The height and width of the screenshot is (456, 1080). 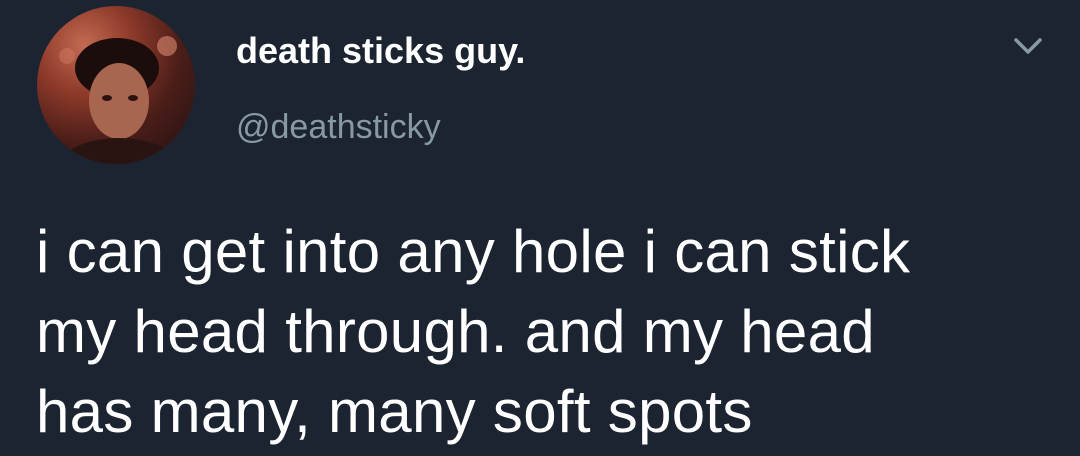 I want to click on display-name: death sticks guy., so click(x=380, y=51).